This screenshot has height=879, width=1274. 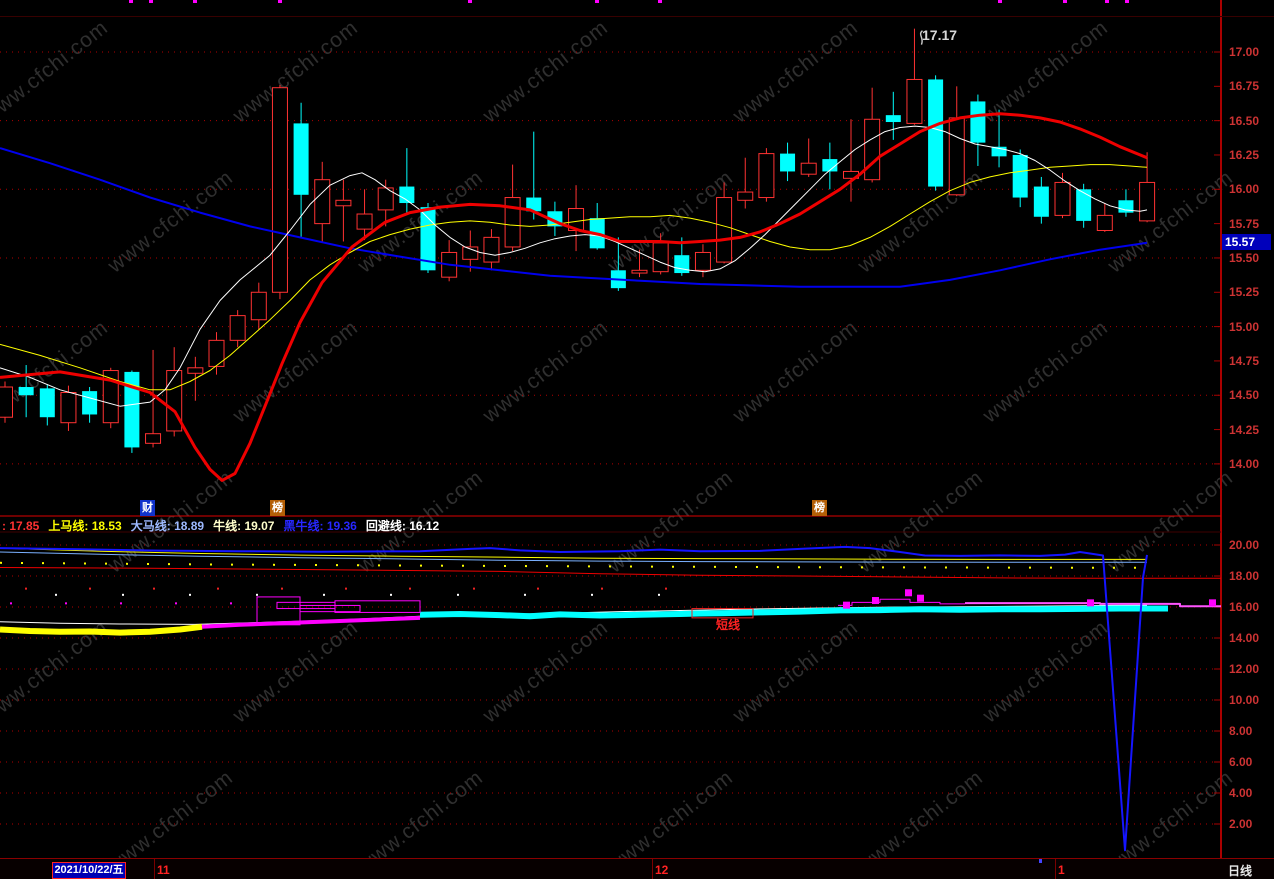 What do you see at coordinates (147, 508) in the screenshot?
I see `event-tag-财: 财` at bounding box center [147, 508].